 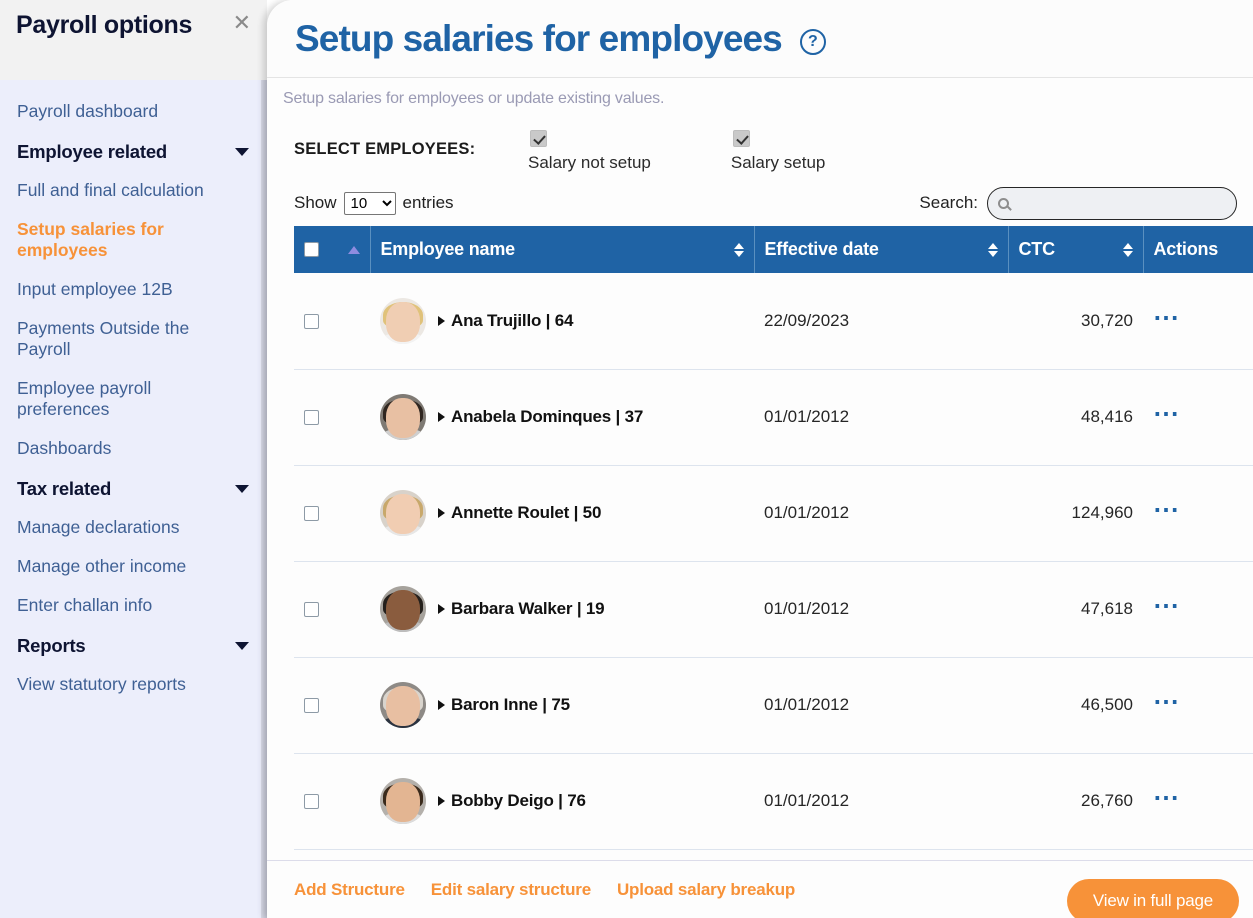 I want to click on sidebar-item-input-employee-12b: Input employee 12B, so click(x=133, y=289).